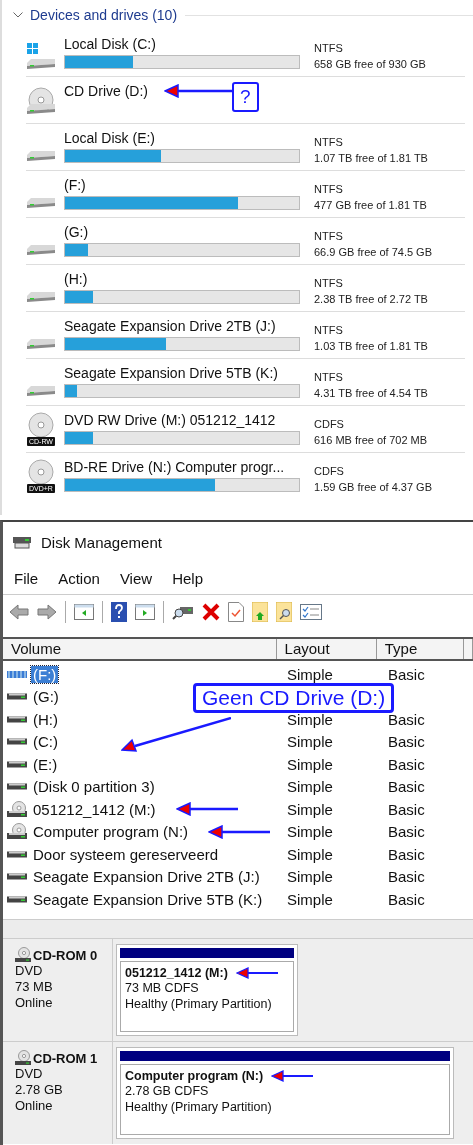  Describe the element at coordinates (119, 612) in the screenshot. I see `help-icon` at that location.